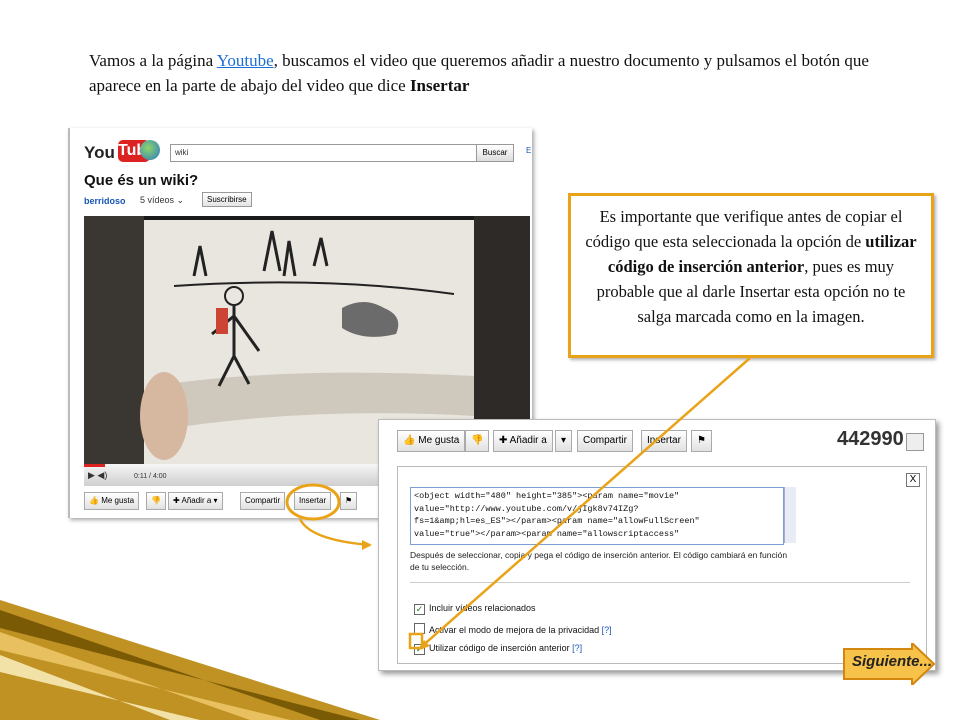  Describe the element at coordinates (349, 501) in the screenshot. I see `flag-icon: ⚑` at that location.